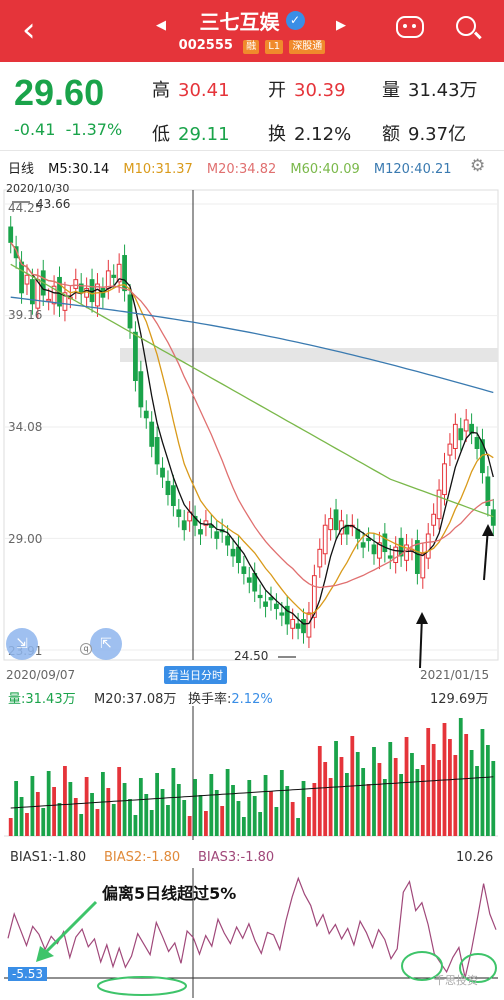 This screenshot has height=1000, width=504. What do you see at coordinates (488, 530) in the screenshot?
I see `arrow-head` at bounding box center [488, 530].